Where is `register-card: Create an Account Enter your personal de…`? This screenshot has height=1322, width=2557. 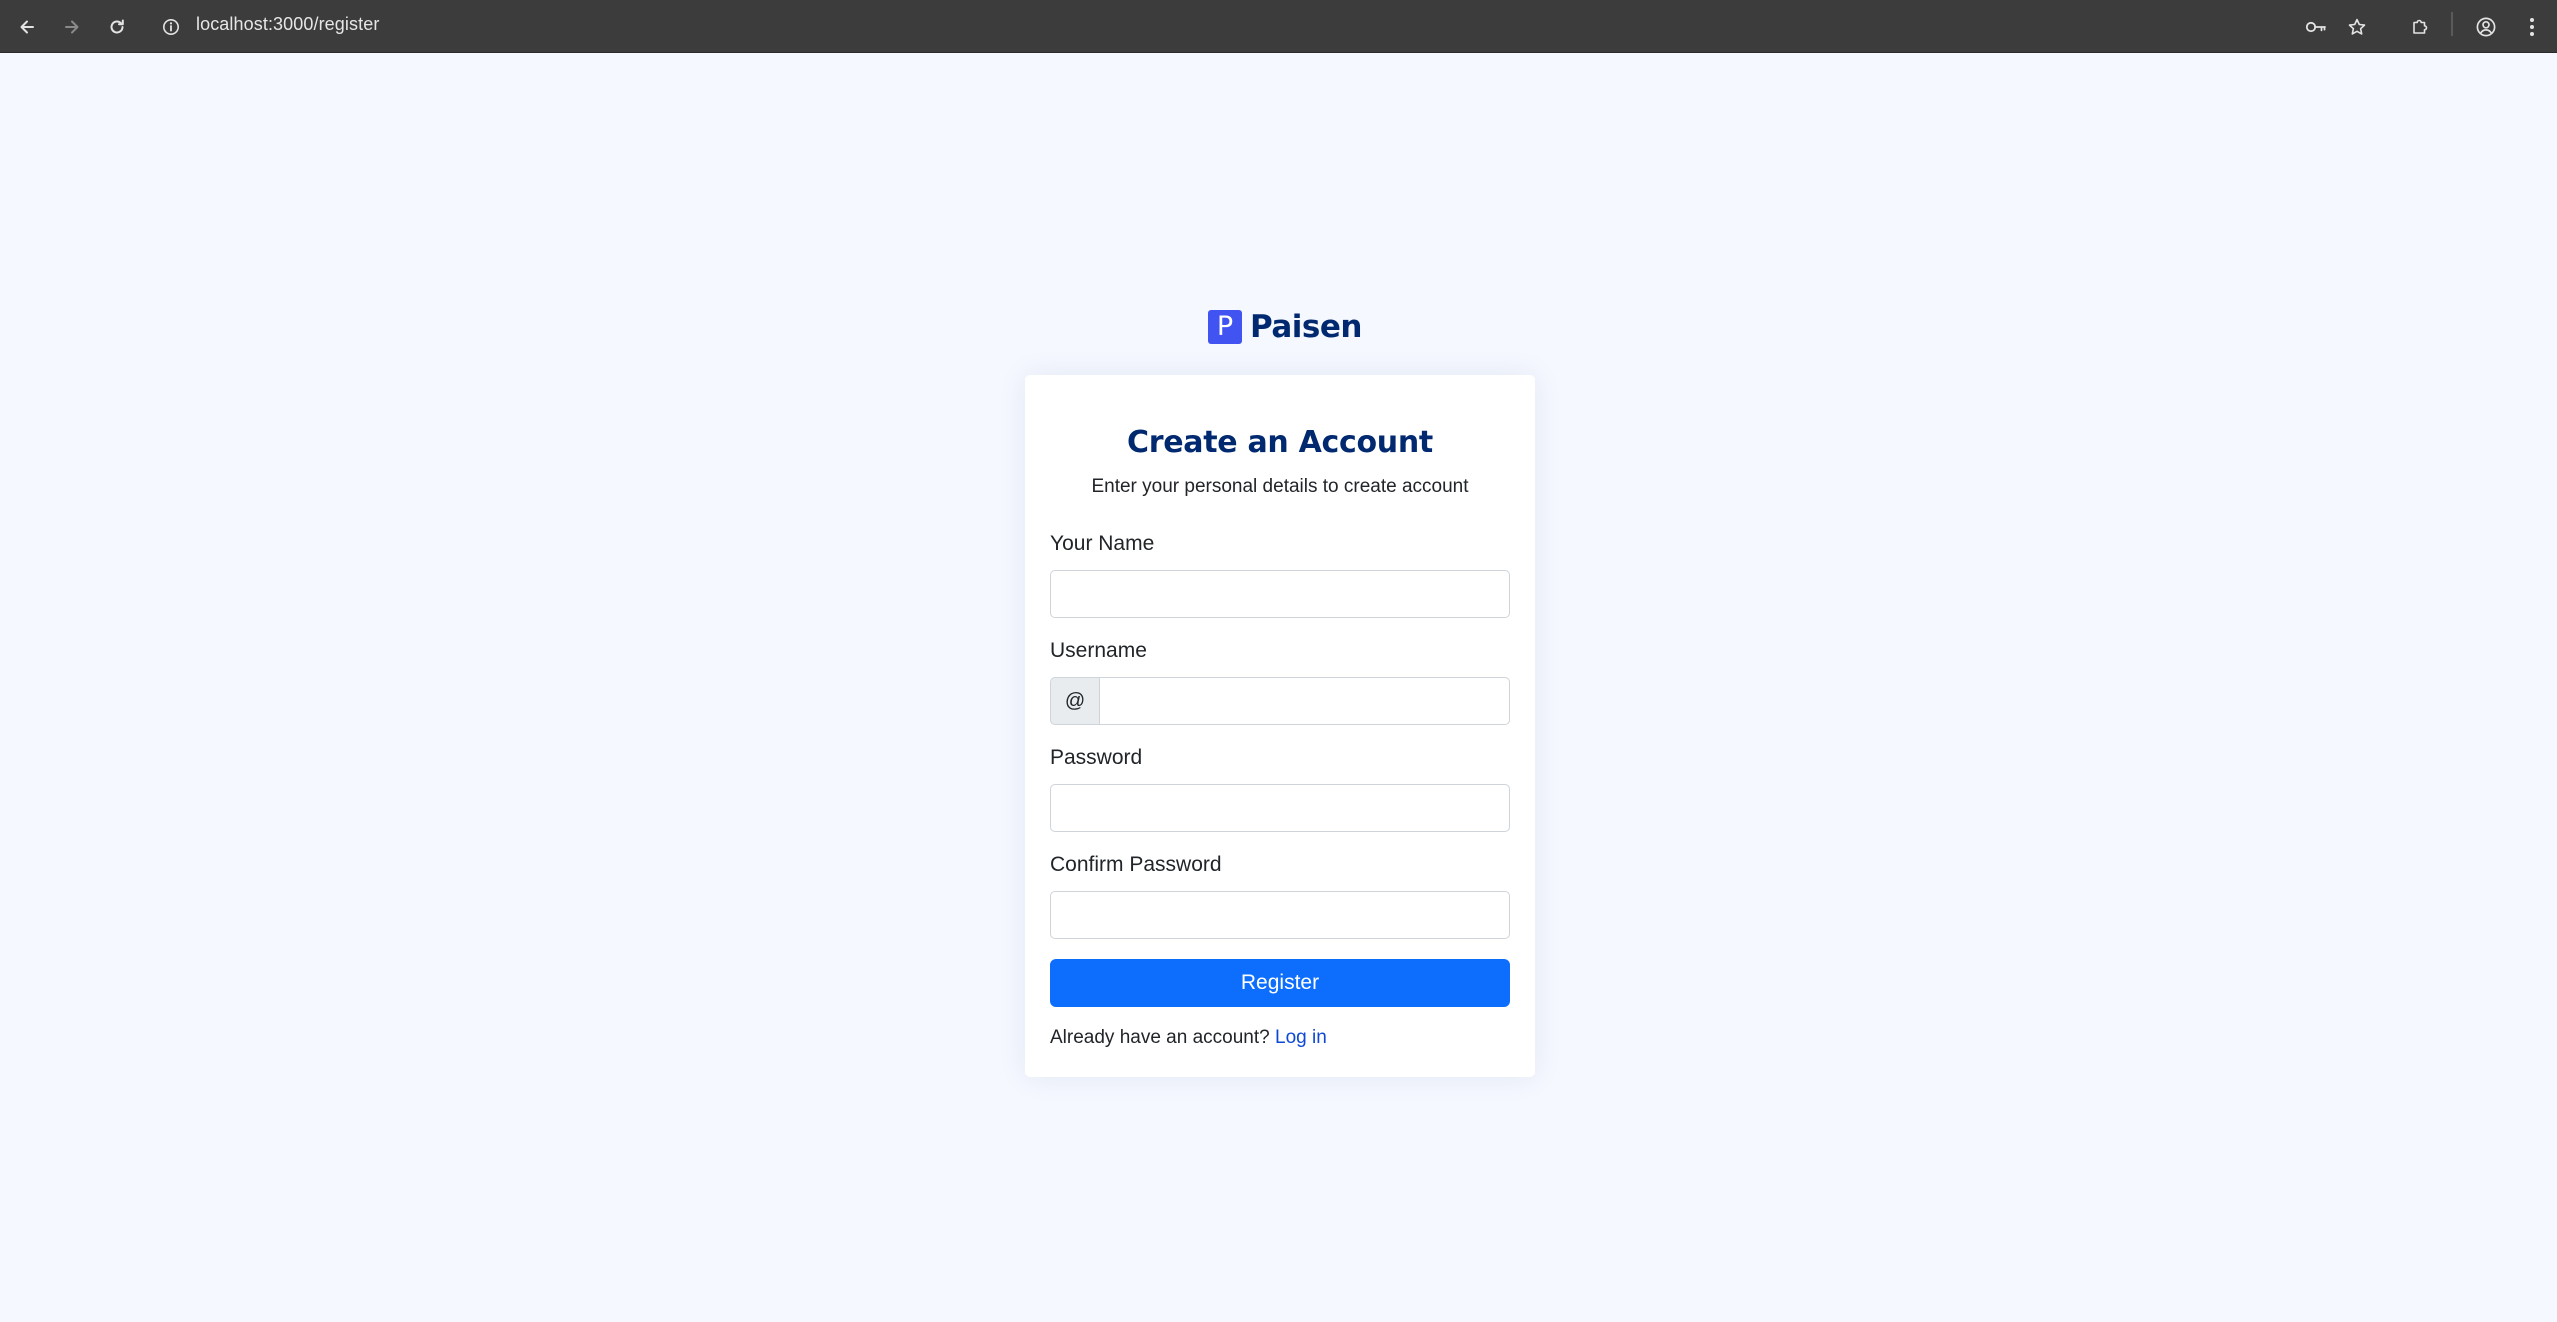 register-card: Create an Account Enter your personal de… is located at coordinates (1280, 726).